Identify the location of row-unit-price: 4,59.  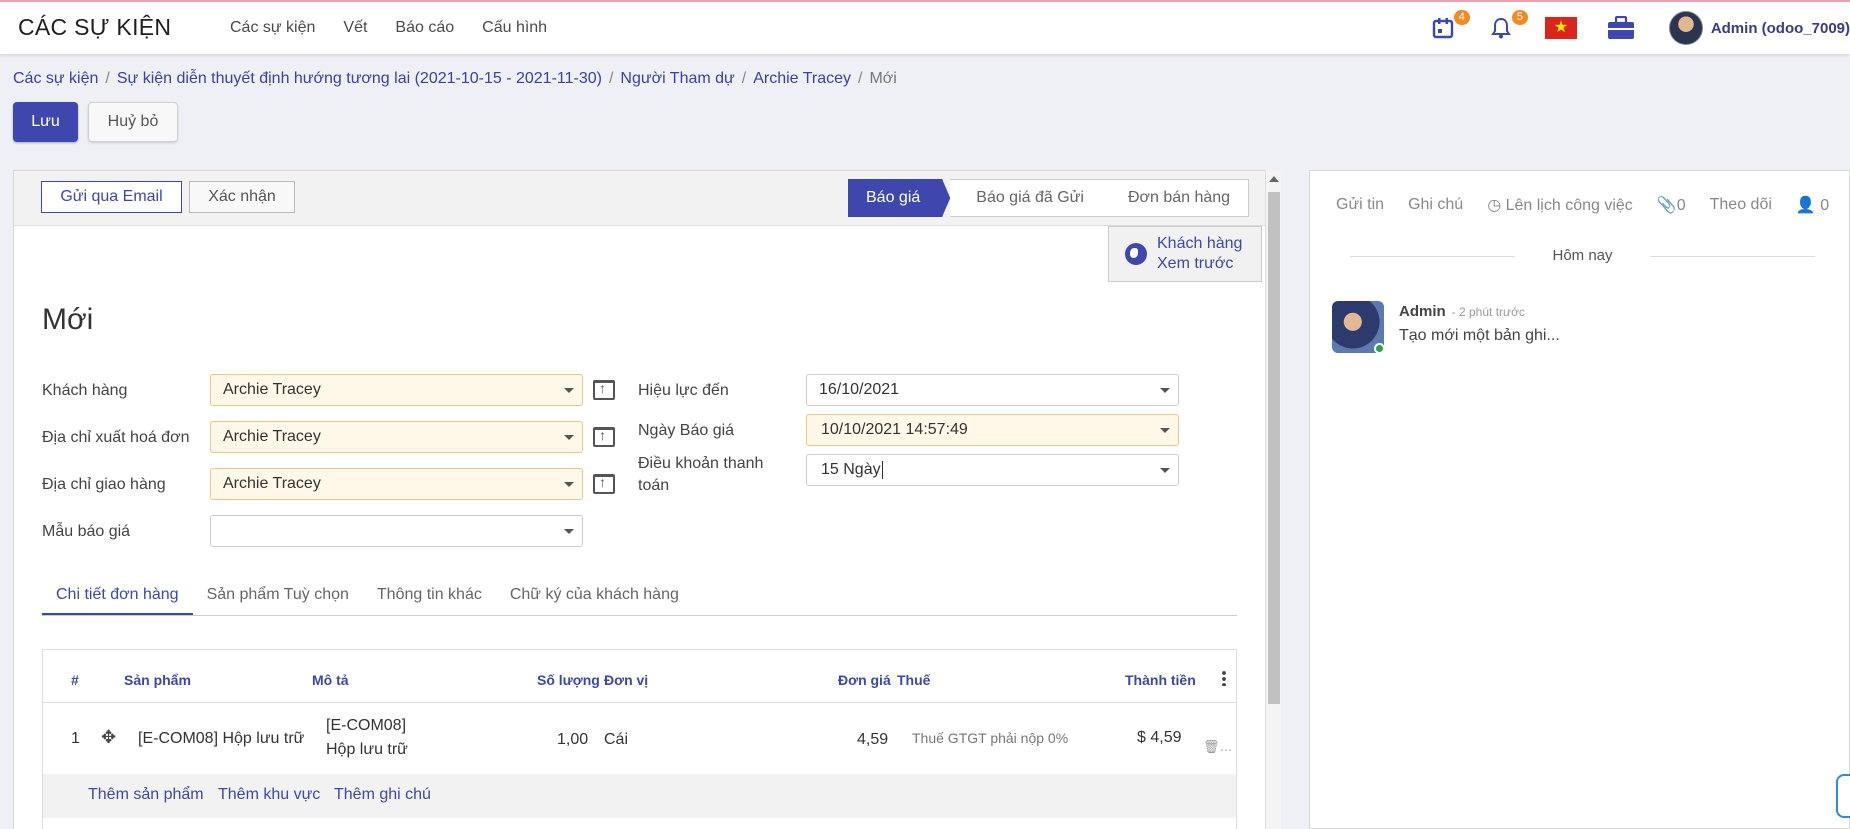
(872, 740).